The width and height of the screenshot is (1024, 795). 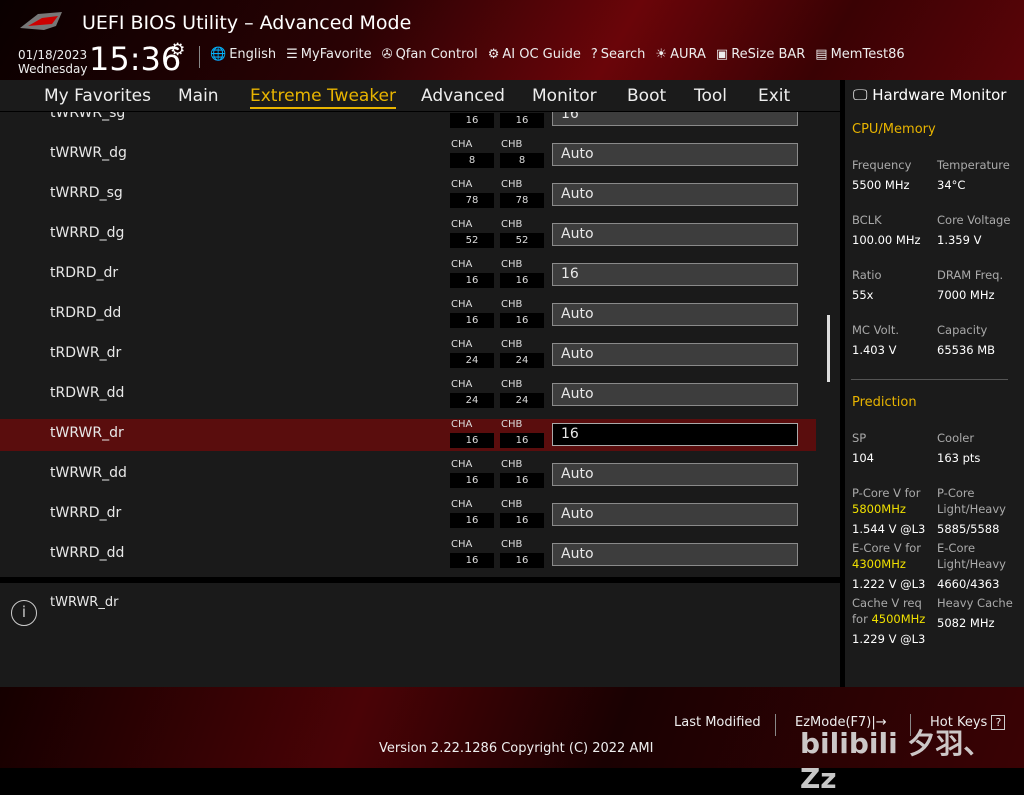 I want to click on tab-main: Main, so click(x=198, y=96).